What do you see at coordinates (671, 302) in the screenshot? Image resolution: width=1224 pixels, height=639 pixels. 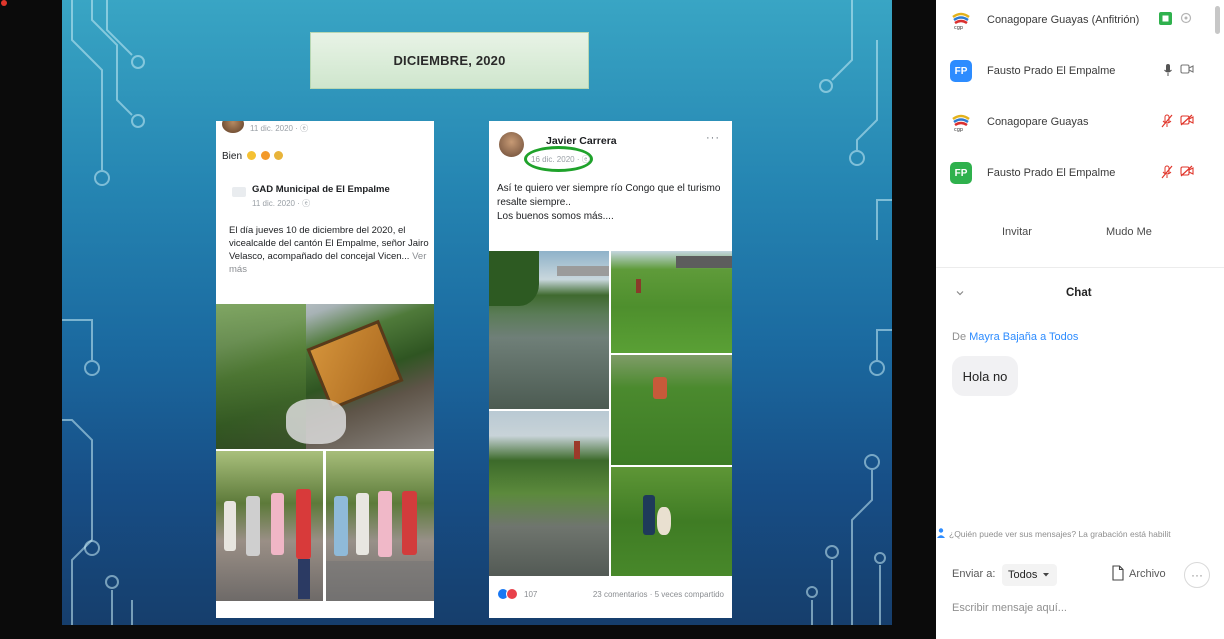 I see `photo-grass-bank` at bounding box center [671, 302].